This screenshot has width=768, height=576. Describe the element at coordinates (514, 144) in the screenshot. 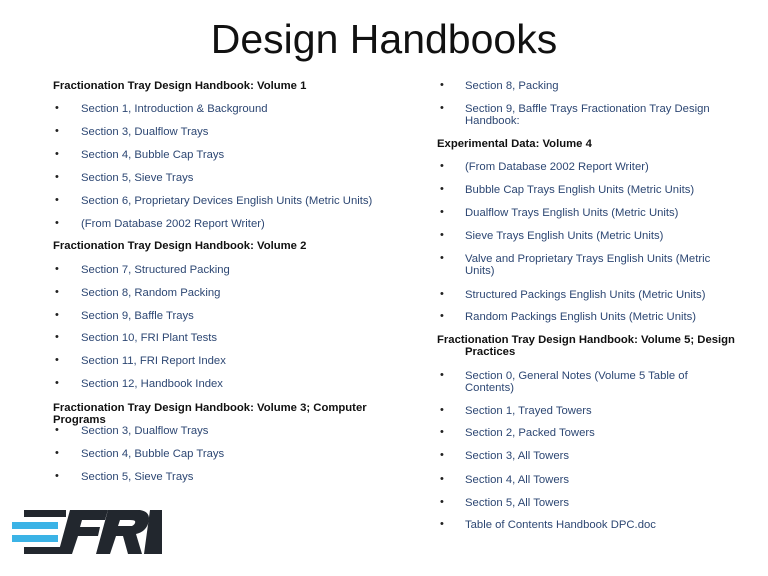

I see `section-heading: Experimental Data: Volume 4` at that location.